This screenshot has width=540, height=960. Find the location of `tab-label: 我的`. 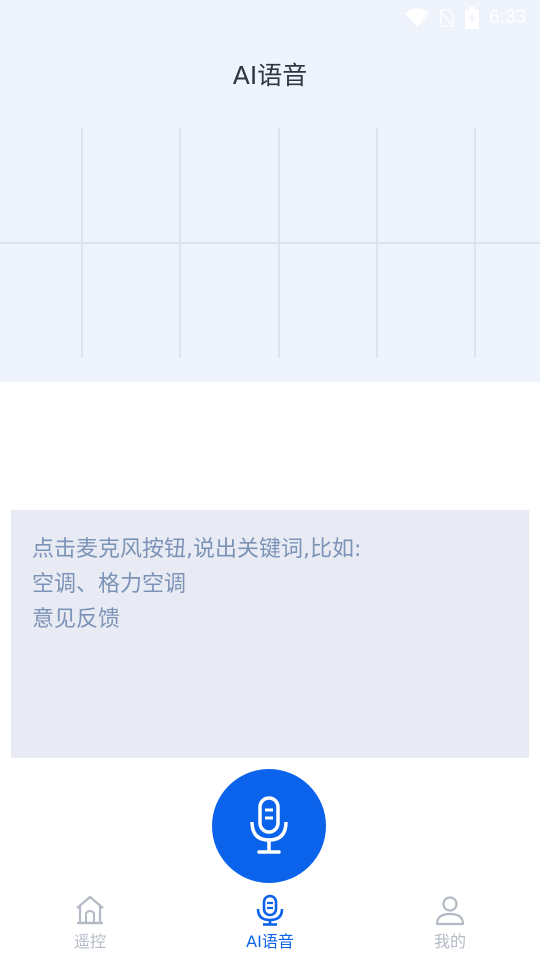

tab-label: 我的 is located at coordinates (449, 941).